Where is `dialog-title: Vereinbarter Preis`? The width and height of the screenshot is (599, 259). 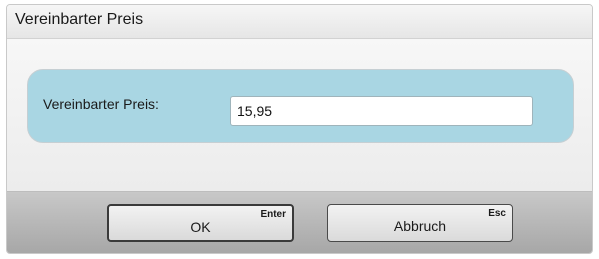 dialog-title: Vereinbarter Preis is located at coordinates (79, 19).